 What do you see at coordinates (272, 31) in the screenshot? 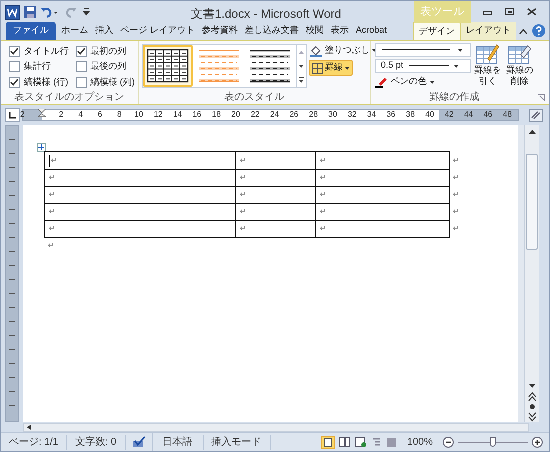
I see `ribbon-tab: 差し込み文書` at bounding box center [272, 31].